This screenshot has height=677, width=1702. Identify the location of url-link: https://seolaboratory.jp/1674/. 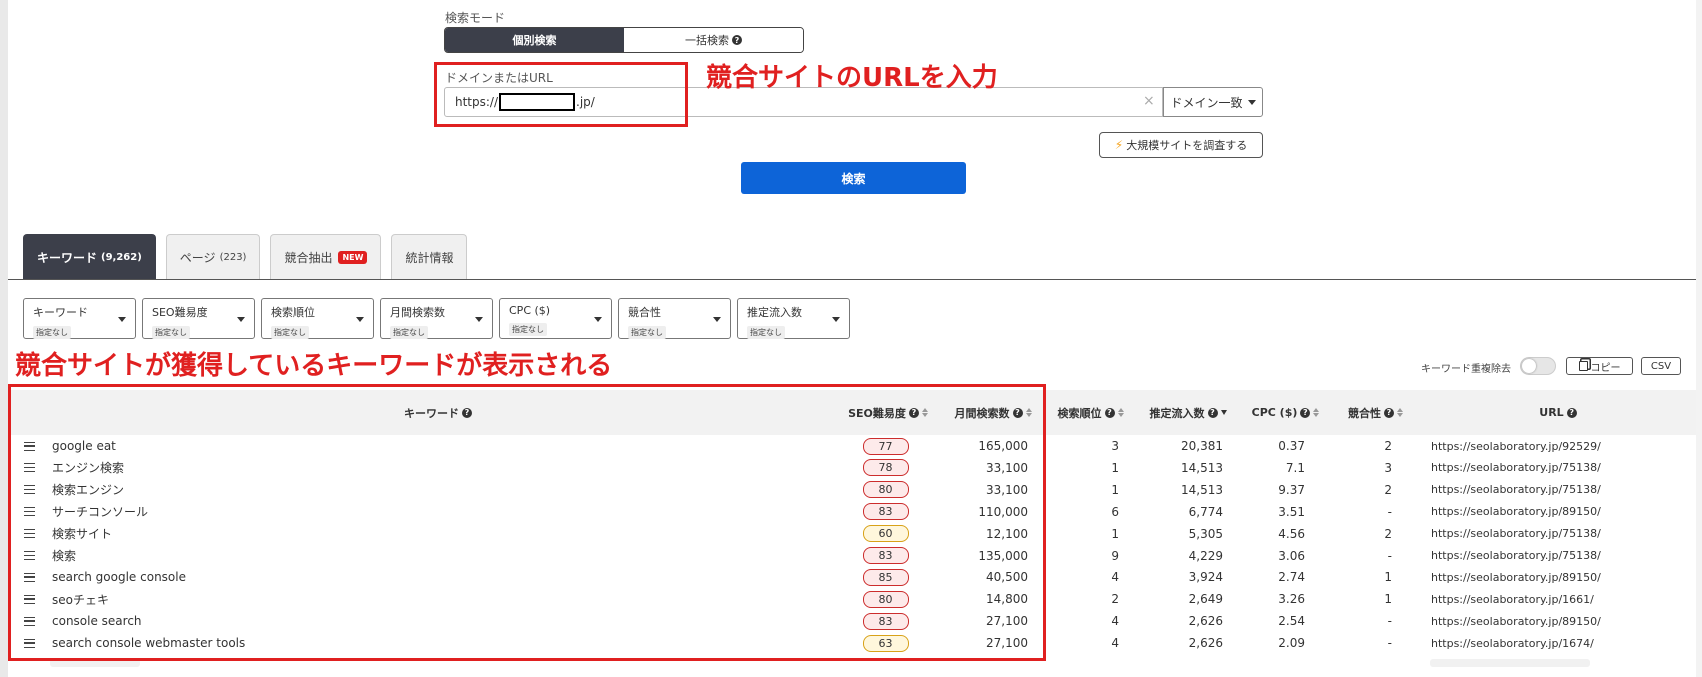
(1556, 643).